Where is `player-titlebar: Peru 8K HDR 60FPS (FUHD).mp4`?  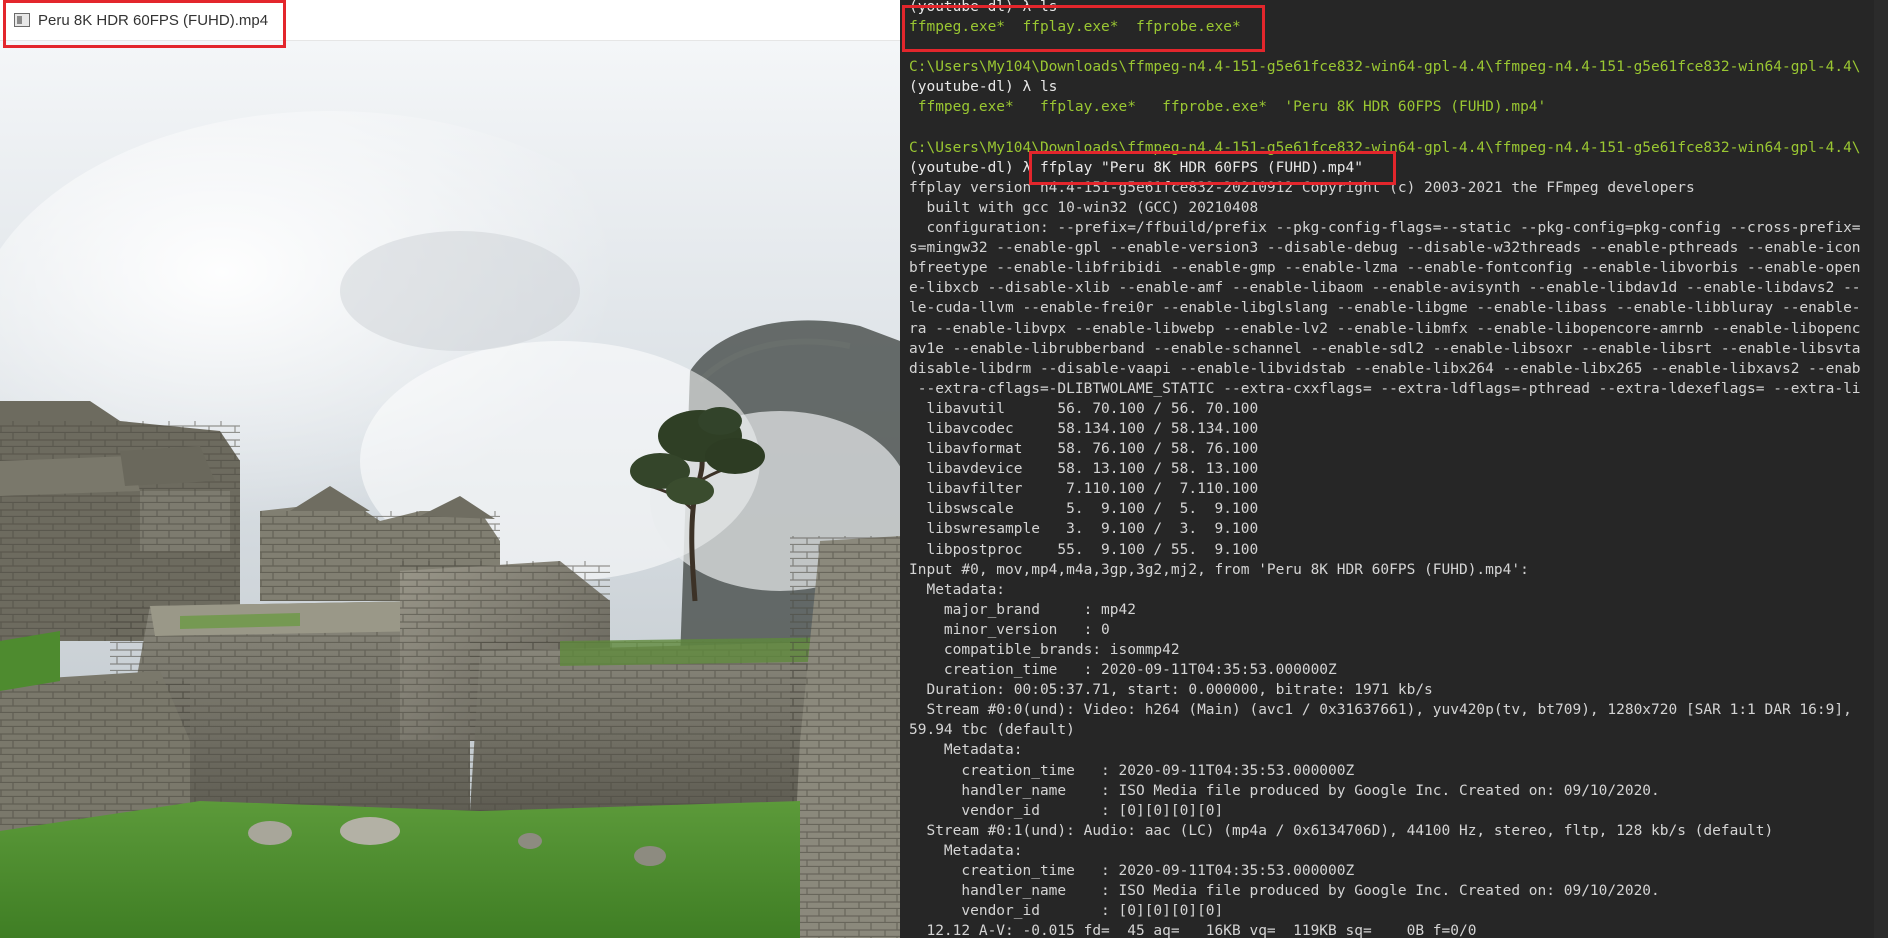 player-titlebar: Peru 8K HDR 60FPS (FUHD).mp4 is located at coordinates (450, 20).